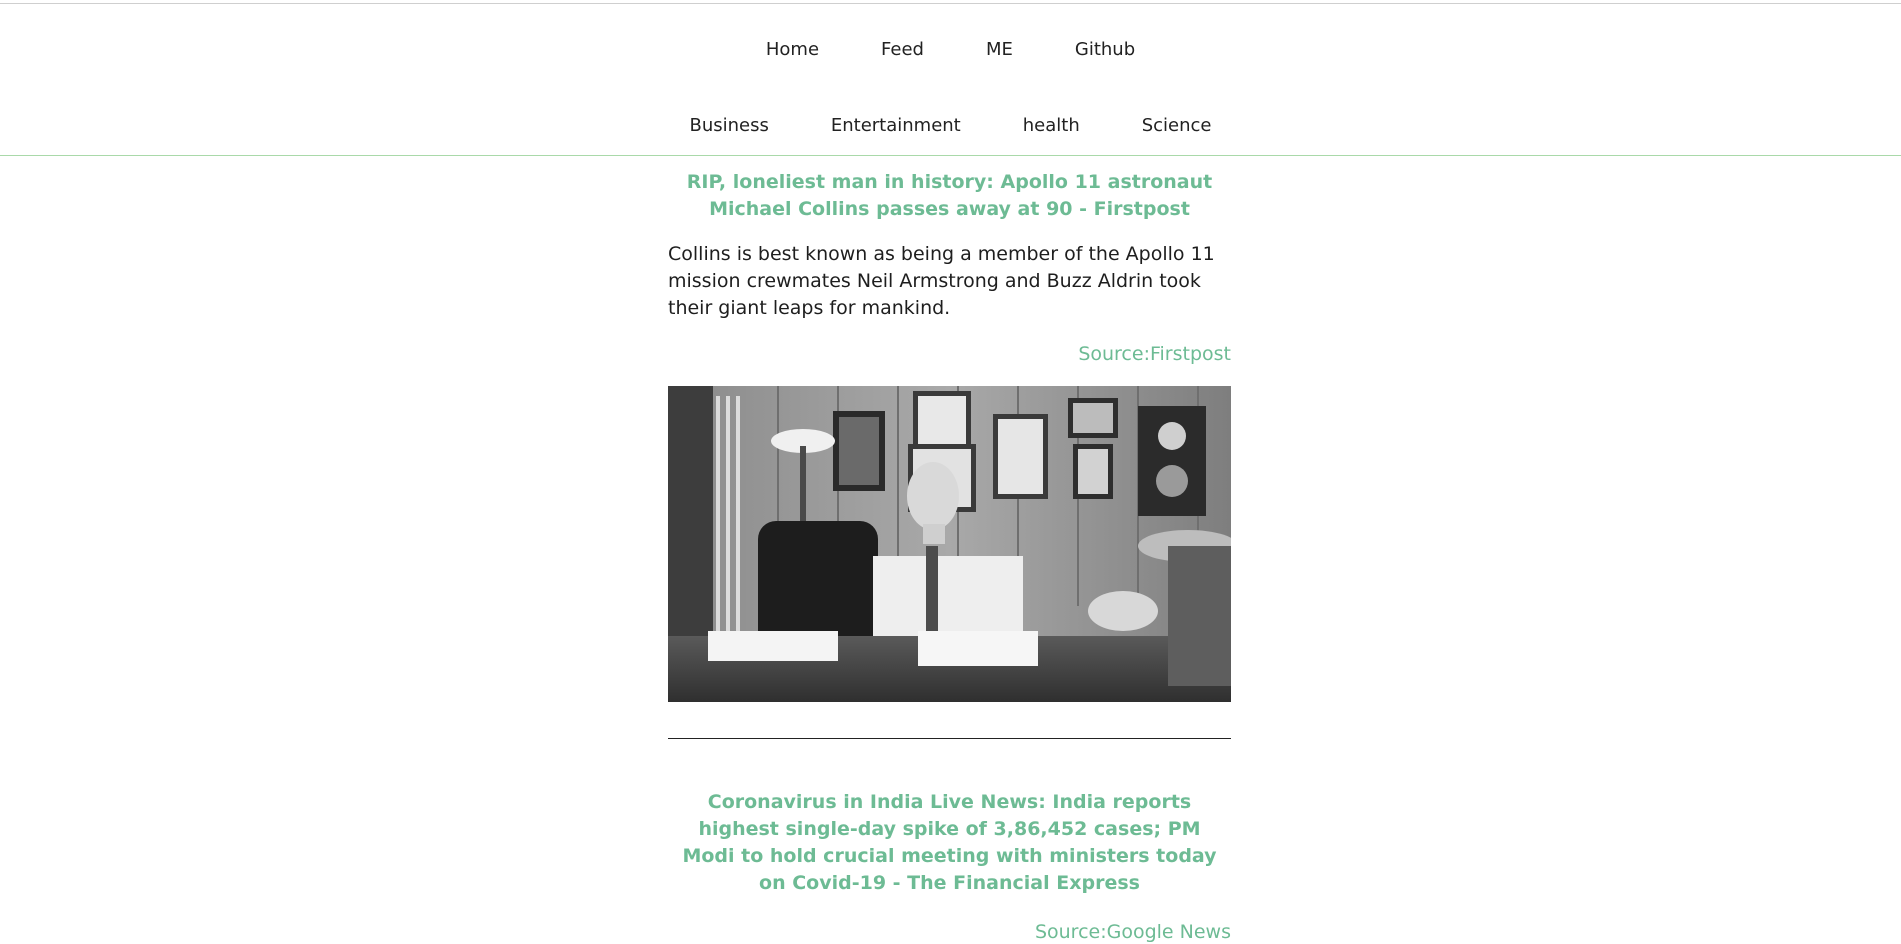 This screenshot has height=944, width=1901. What do you see at coordinates (949, 932) in the screenshot?
I see `article-source-link: Source:Google News` at bounding box center [949, 932].